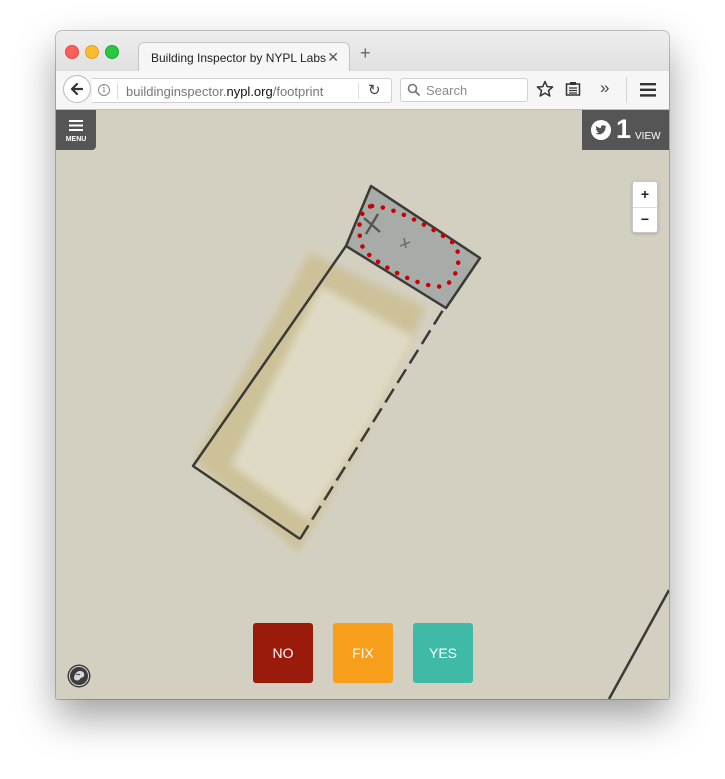 This screenshot has width=725, height=779. I want to click on minimize-window-button, so click(92, 52).